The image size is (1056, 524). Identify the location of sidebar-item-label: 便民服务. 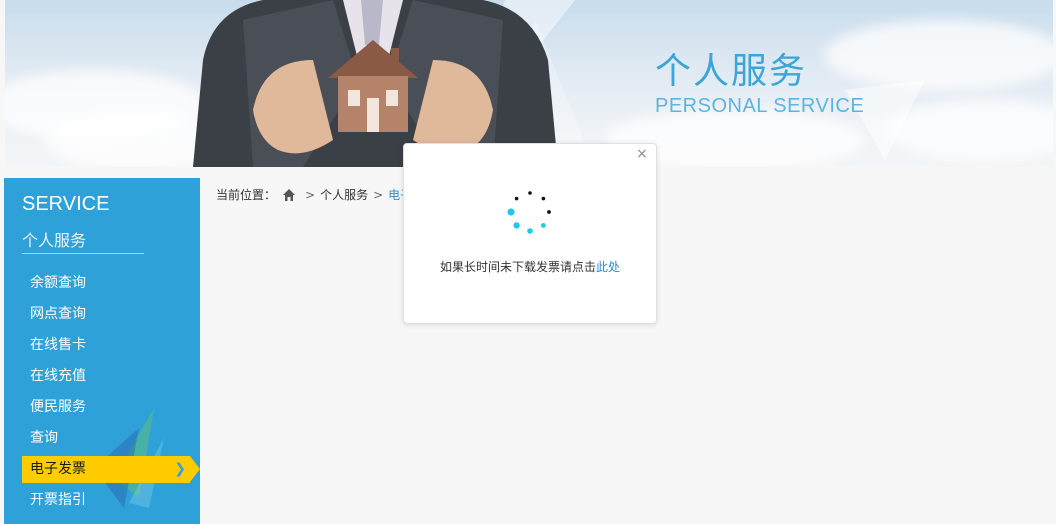
(58, 407).